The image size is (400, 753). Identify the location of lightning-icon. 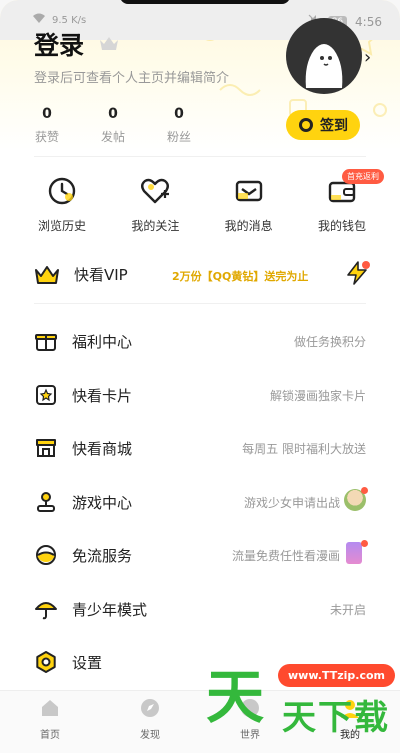
(358, 273).